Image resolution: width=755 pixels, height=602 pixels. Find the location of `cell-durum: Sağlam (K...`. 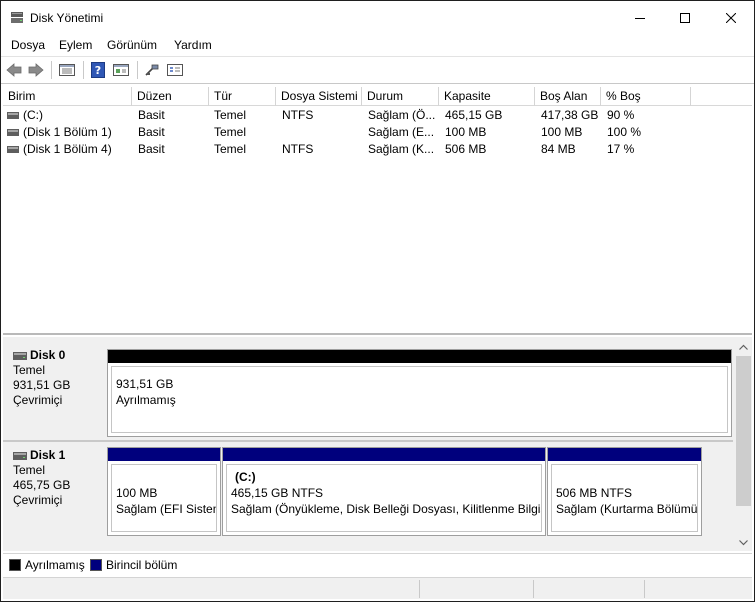

cell-durum: Sağlam (K... is located at coordinates (401, 149).